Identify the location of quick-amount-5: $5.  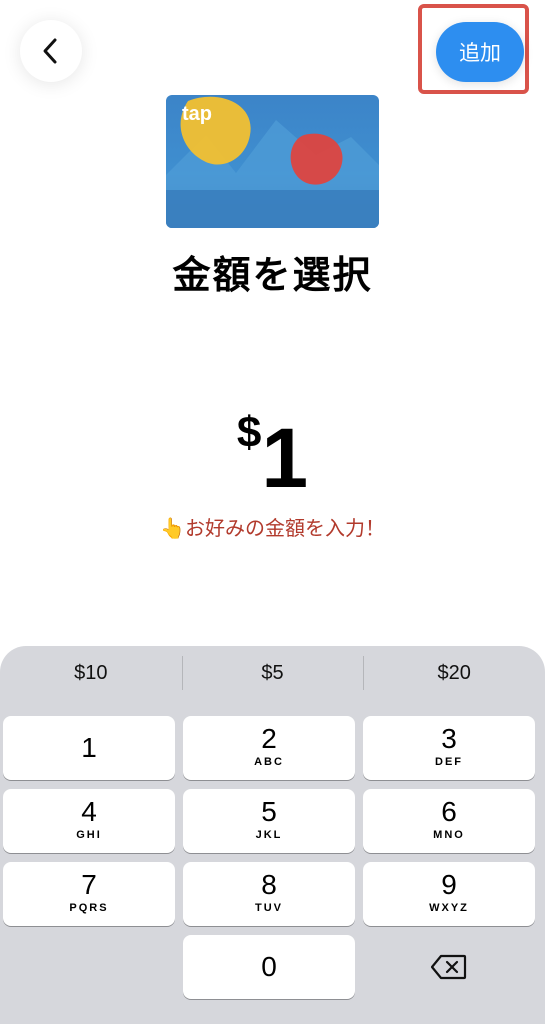
(272, 673).